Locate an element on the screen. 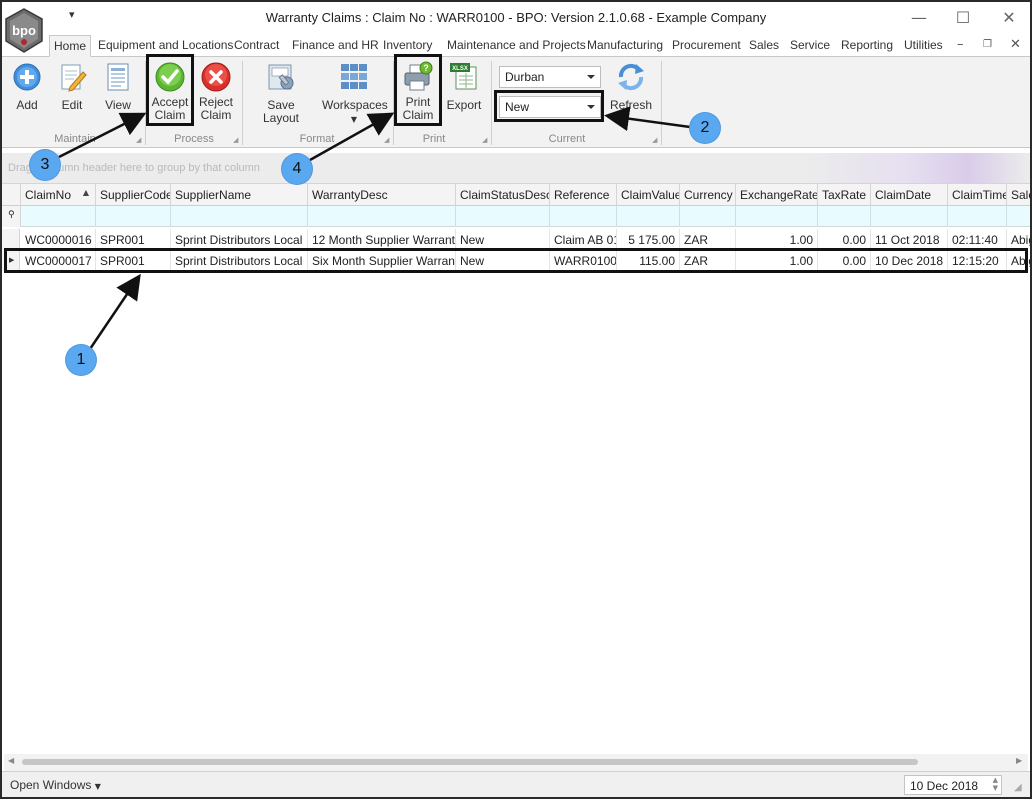 This screenshot has height=799, width=1032. cell-warrantydesc: 12 Month Supplier Warranty is located at coordinates (382, 239).